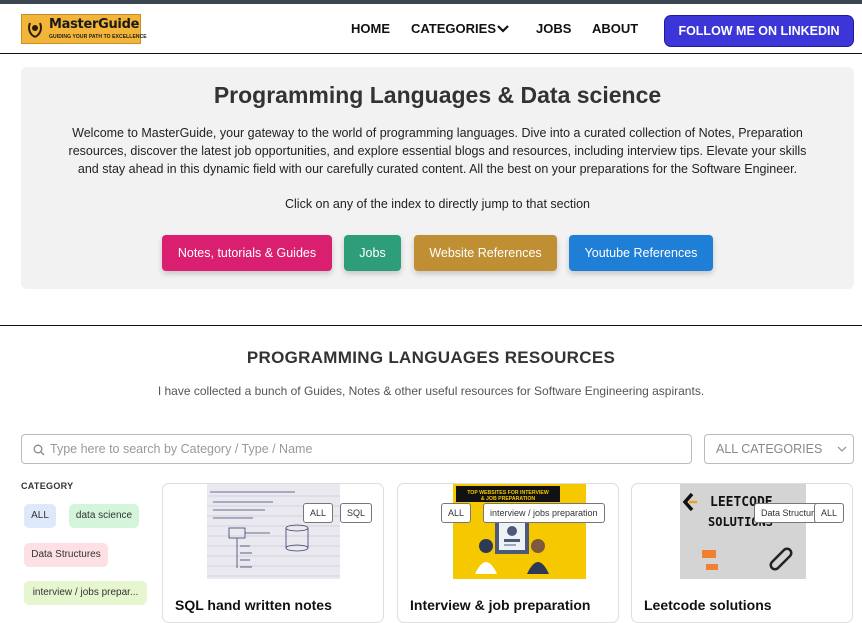  What do you see at coordinates (615, 28) in the screenshot?
I see `nav-about: ABOUT` at bounding box center [615, 28].